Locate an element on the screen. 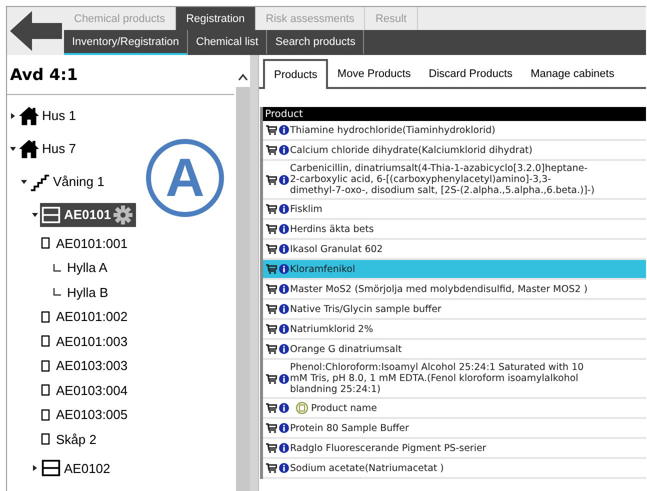 The image size is (647, 491). product-name: Protein 80 Sample Buffer is located at coordinates (349, 429).